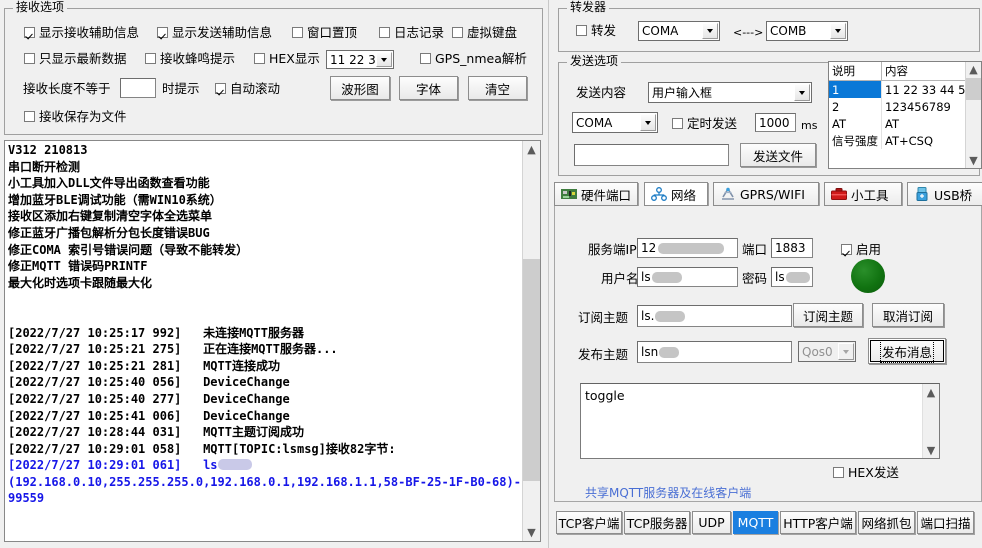  I want to click on mqtt-message-textarea: toggle ▲ ▼, so click(760, 421).